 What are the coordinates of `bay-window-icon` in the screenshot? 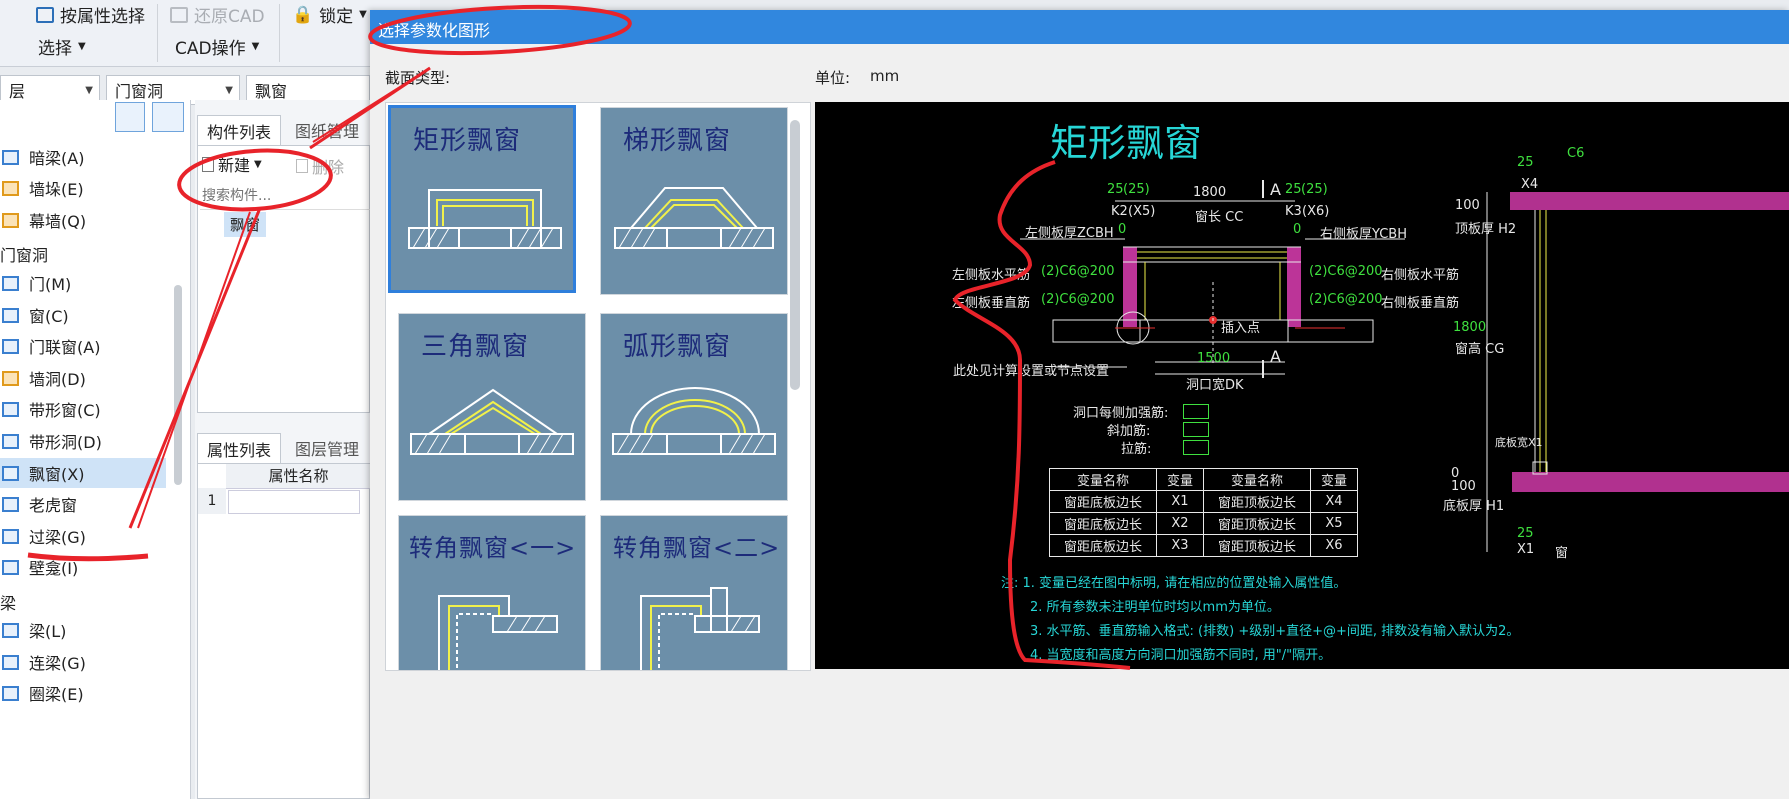 It's located at (10, 473).